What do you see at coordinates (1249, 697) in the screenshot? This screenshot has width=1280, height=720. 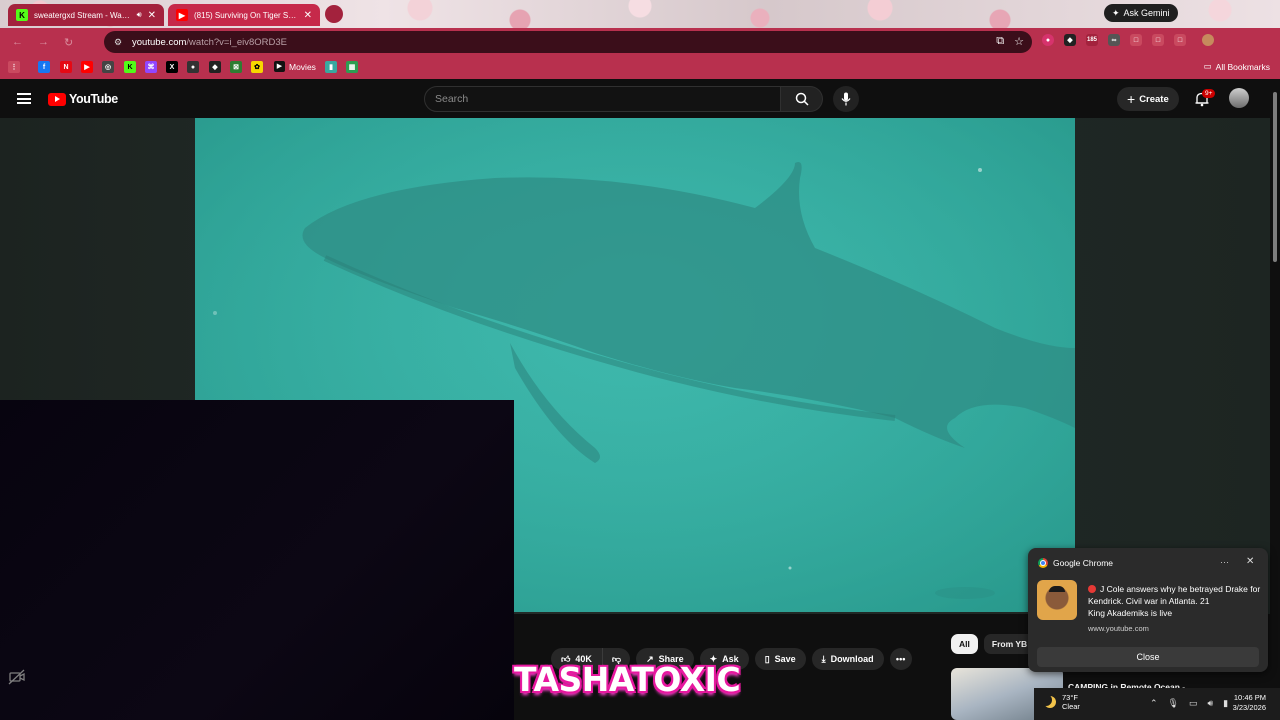 I see `clock-time: 10:46 PM` at bounding box center [1249, 697].